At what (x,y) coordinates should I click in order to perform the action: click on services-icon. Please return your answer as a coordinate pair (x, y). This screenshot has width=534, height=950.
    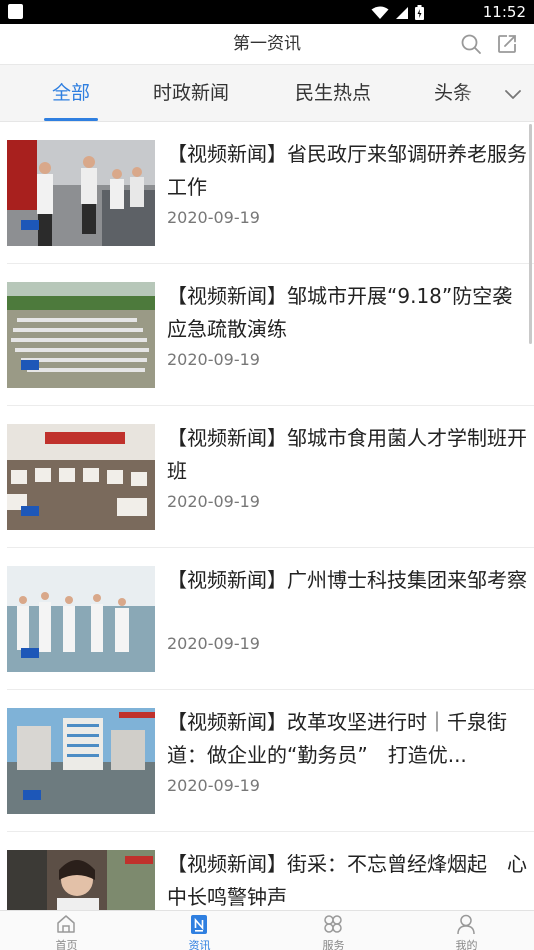
    Looking at the image, I should click on (333, 924).